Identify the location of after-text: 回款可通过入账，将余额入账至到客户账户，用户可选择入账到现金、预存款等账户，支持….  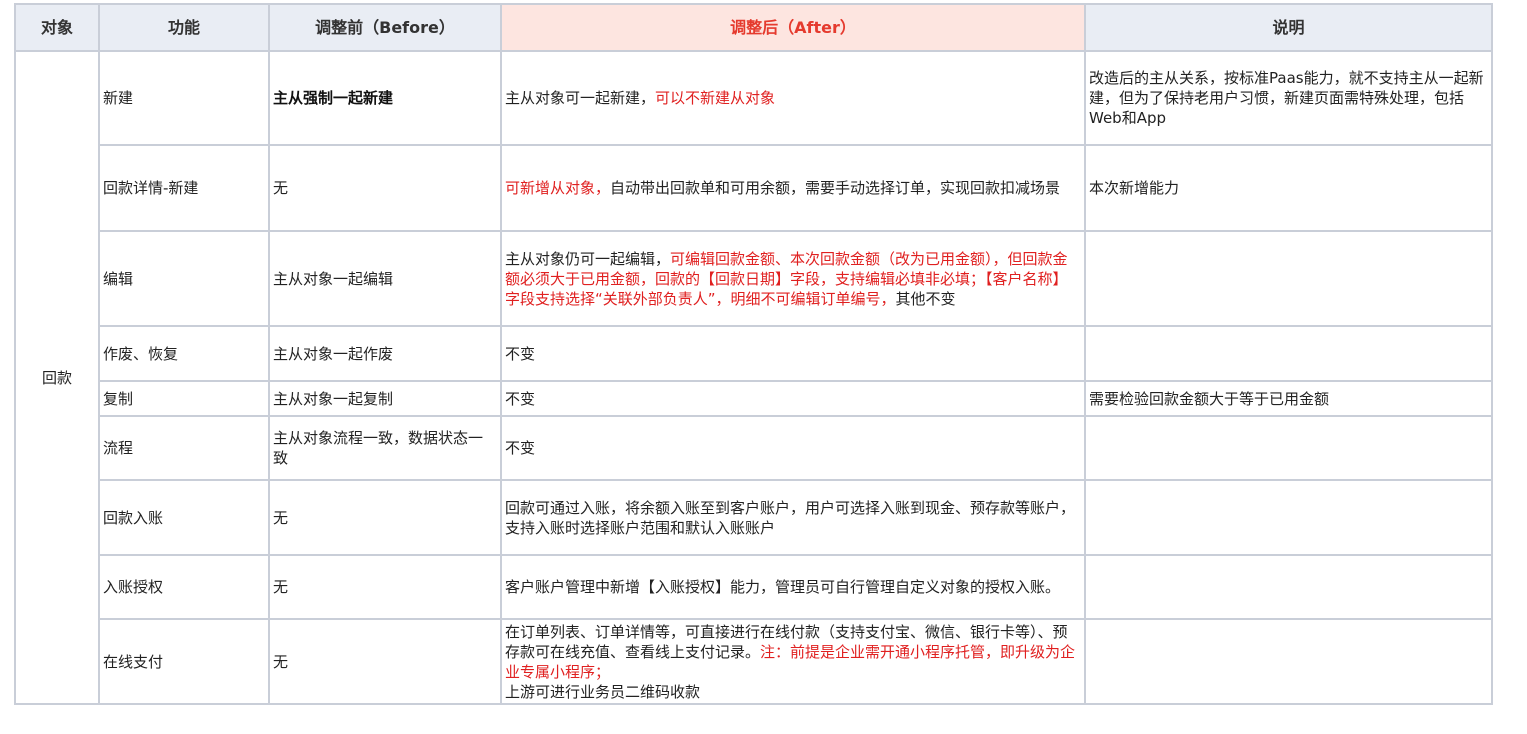
(790, 517).